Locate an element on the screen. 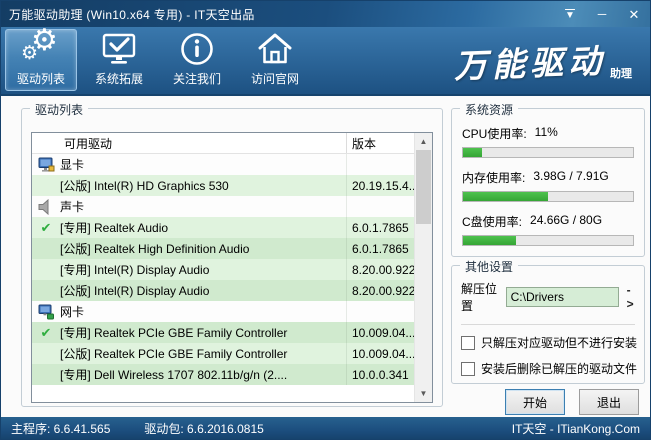 This screenshot has height=440, width=651. driver-name: [专用] Realtek Audio is located at coordinates (114, 228).